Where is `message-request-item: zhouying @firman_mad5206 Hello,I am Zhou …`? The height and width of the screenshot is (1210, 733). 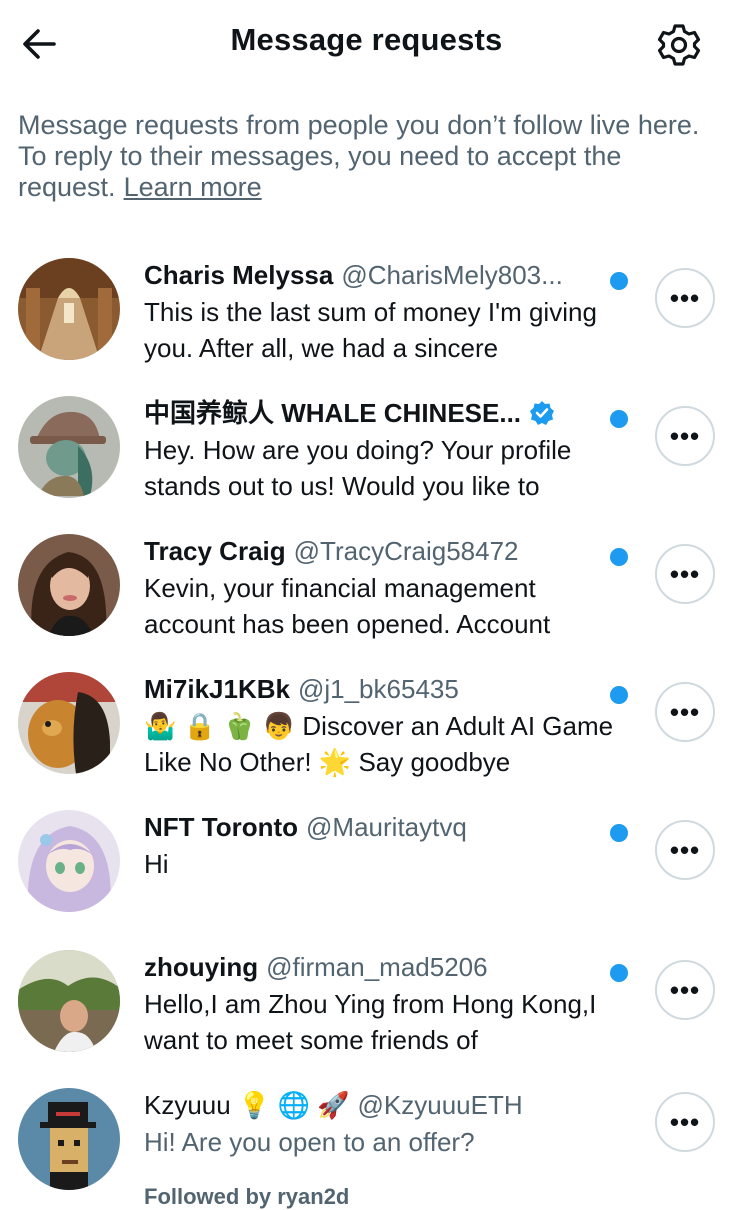 message-request-item: zhouying @firman_mad5206 Hello,I am Zhou … is located at coordinates (366, 1019).